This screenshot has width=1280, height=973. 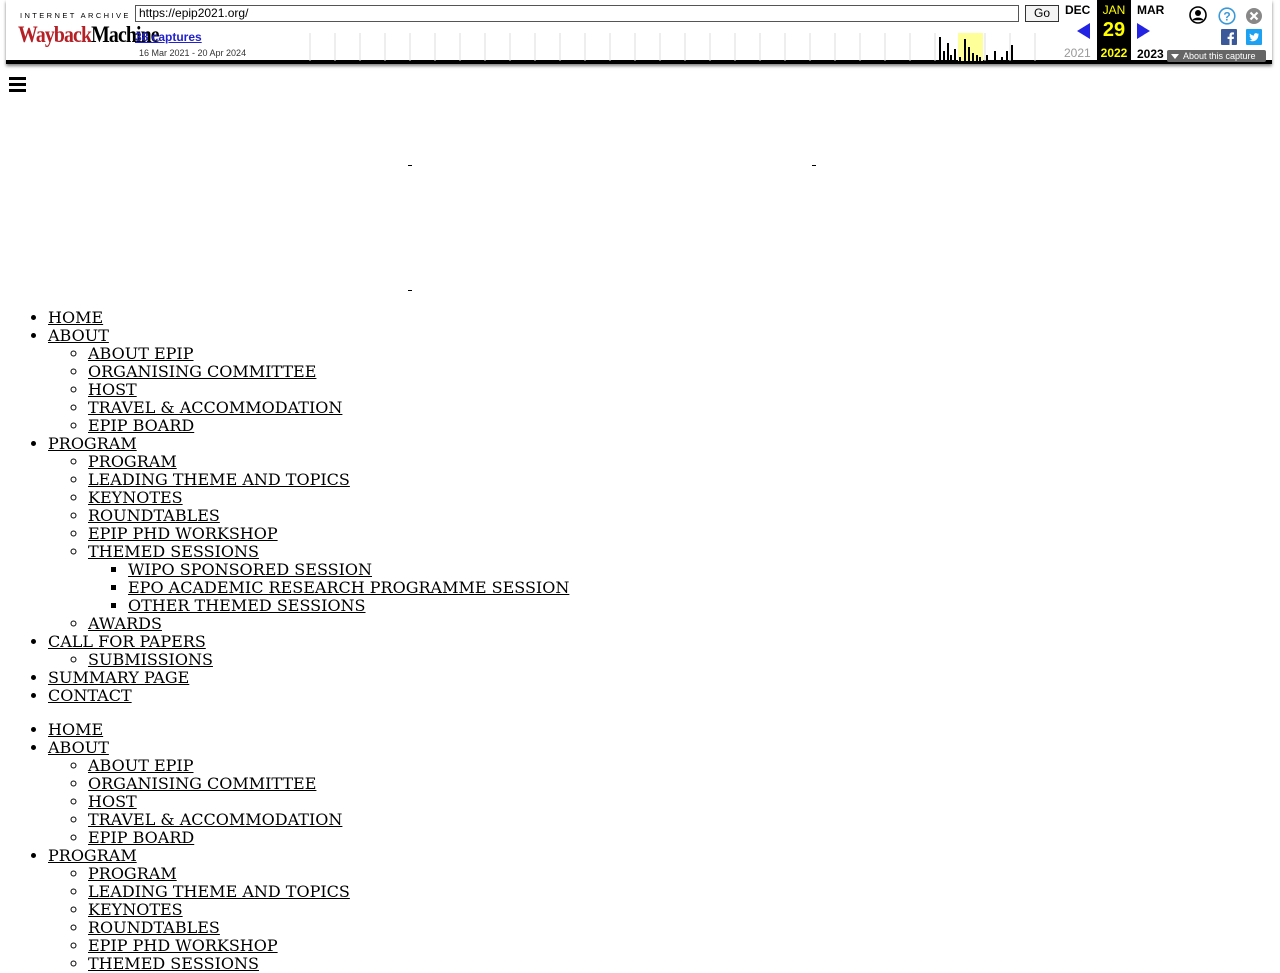 What do you see at coordinates (684, 516) in the screenshot?
I see `menu-item: ROUNDTABLES` at bounding box center [684, 516].